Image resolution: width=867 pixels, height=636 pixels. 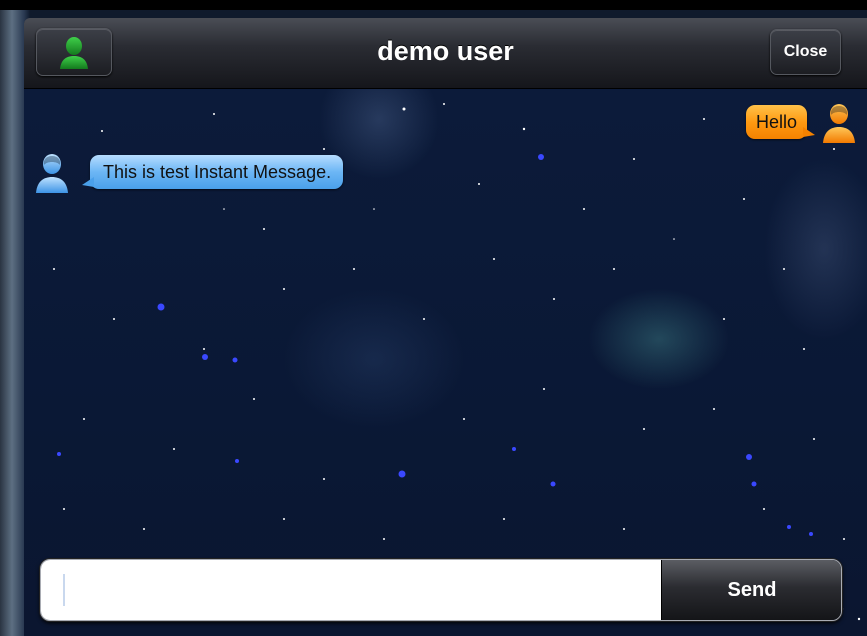 I want to click on user-silhouette-icon, so click(x=74, y=53).